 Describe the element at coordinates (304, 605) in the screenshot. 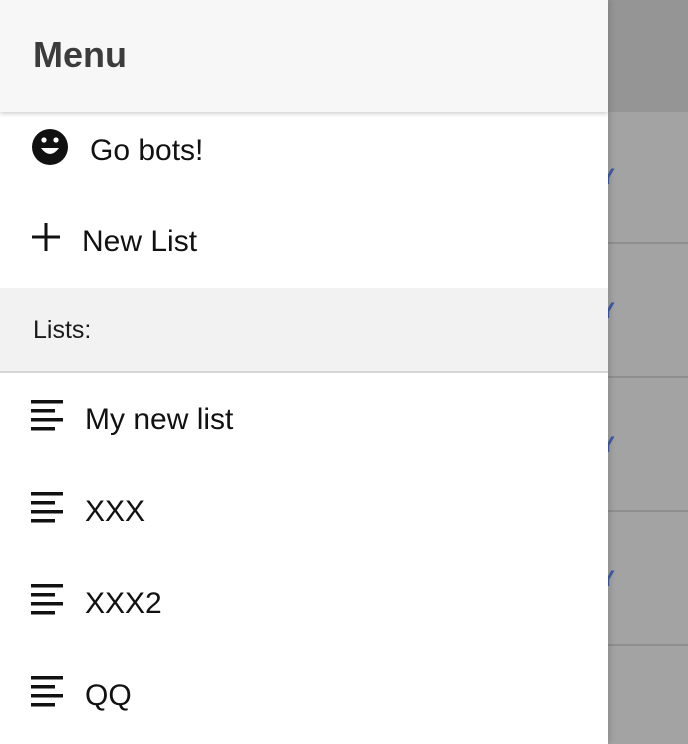

I see `list-item: XXX2` at that location.